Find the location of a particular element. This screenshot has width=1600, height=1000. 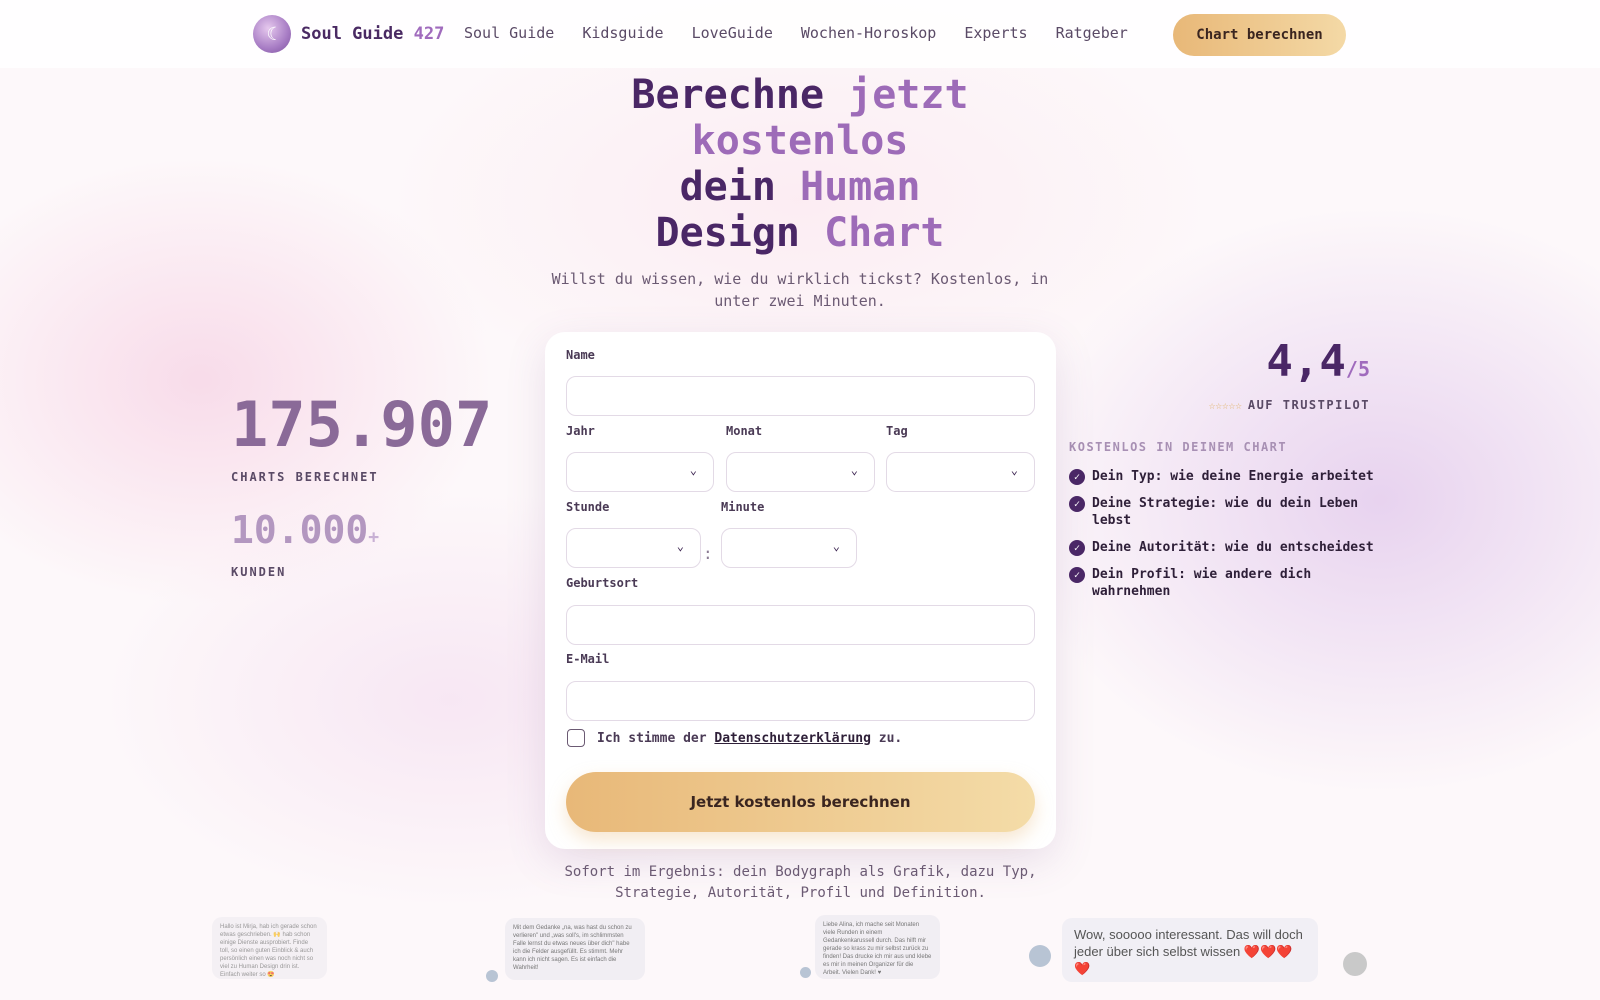

submit-button: Jetzt kostenlos berechnen is located at coordinates (800, 802).